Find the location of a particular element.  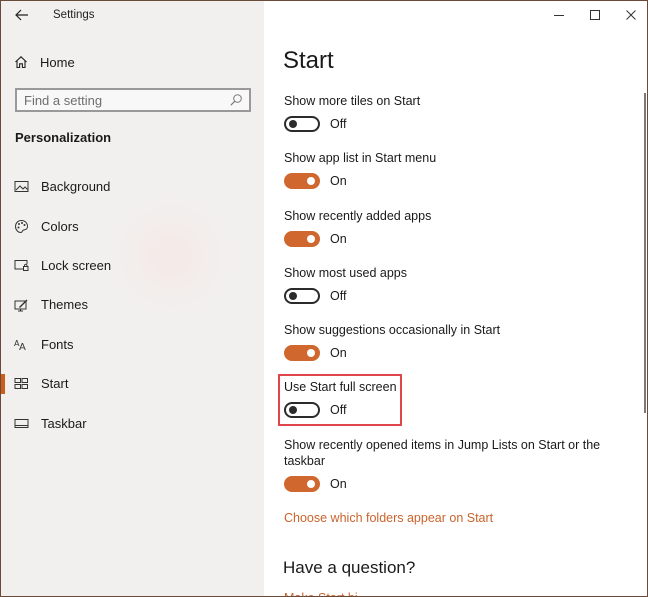

setting-label: Use Start full screen is located at coordinates (340, 387).